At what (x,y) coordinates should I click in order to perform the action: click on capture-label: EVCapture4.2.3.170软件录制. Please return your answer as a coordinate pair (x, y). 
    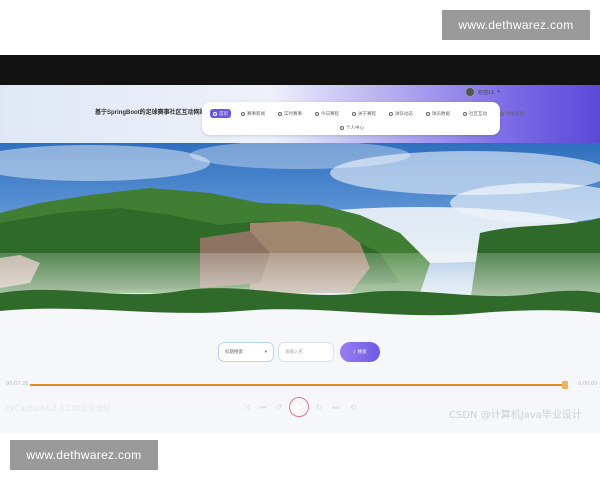
    Looking at the image, I should click on (58, 408).